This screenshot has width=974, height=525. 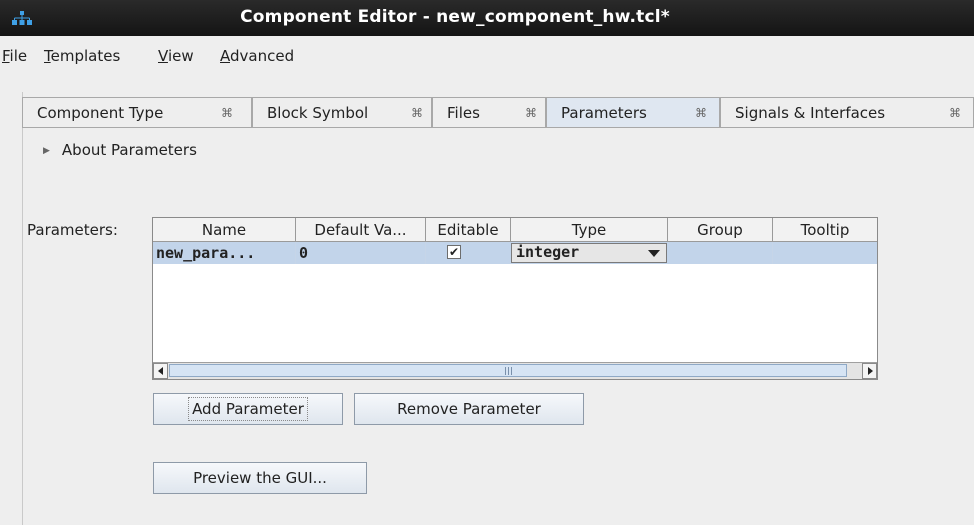 I want to click on window-title: Component Editor - new_component_hw.tcl*, so click(x=455, y=17).